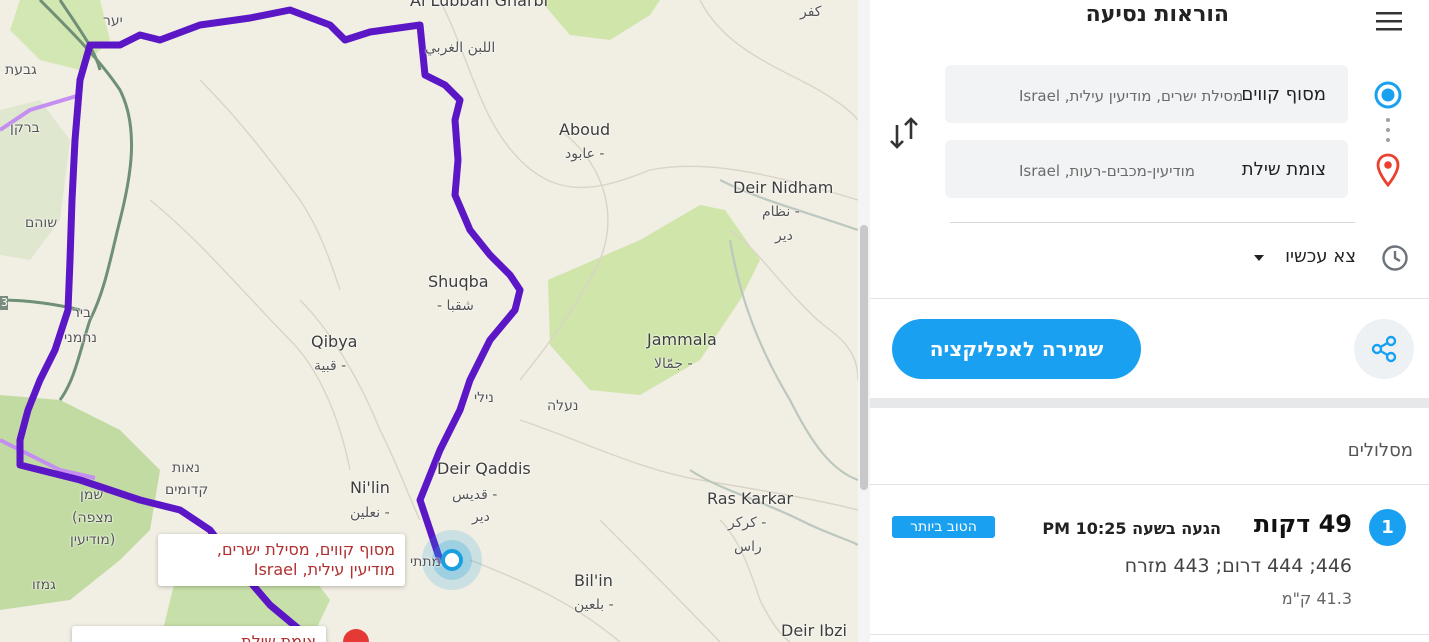 The width and height of the screenshot is (1429, 642). Describe the element at coordinates (682, 339) in the screenshot. I see `place-label: Jammala` at that location.